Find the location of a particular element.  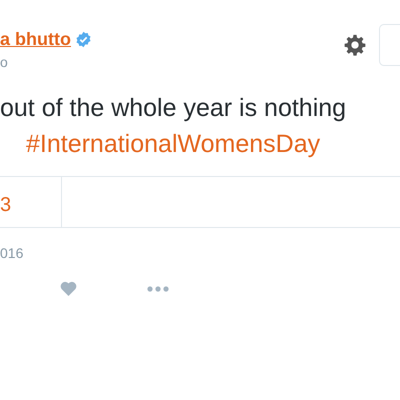

settings-icon is located at coordinates (355, 45).